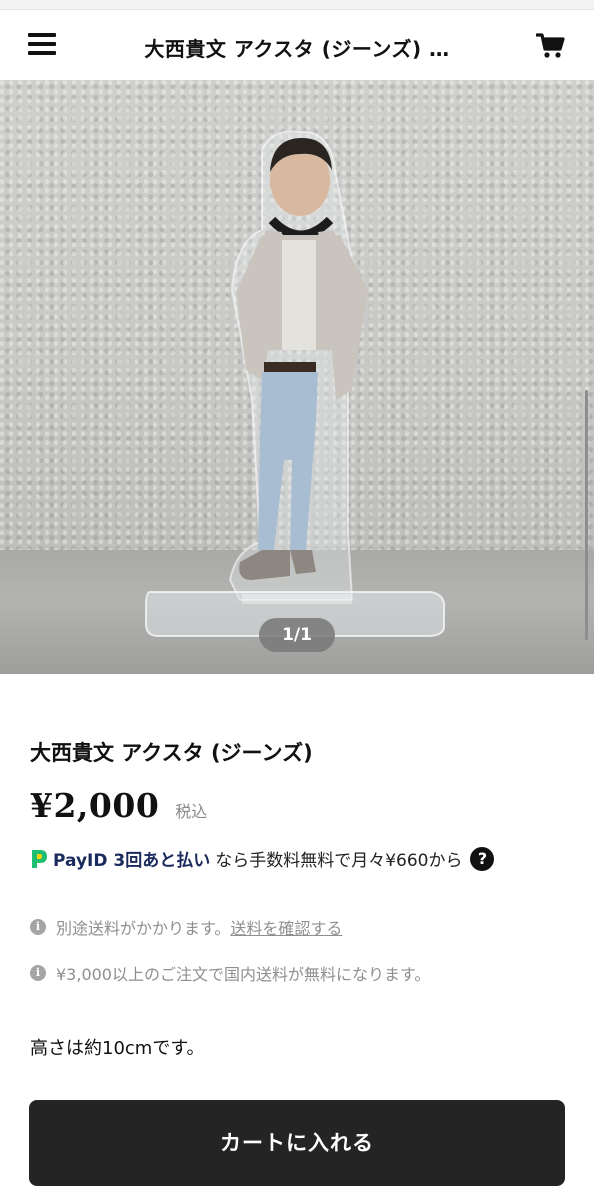 This screenshot has height=1200, width=594. I want to click on image-pager: 1/1, so click(297, 635).